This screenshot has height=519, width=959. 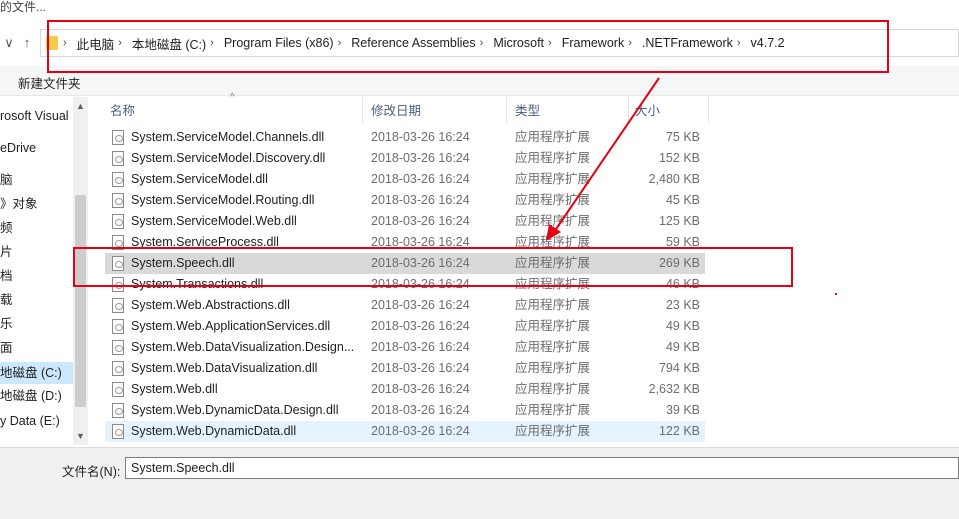 I want to click on annotation-arrow, so click(x=603, y=159).